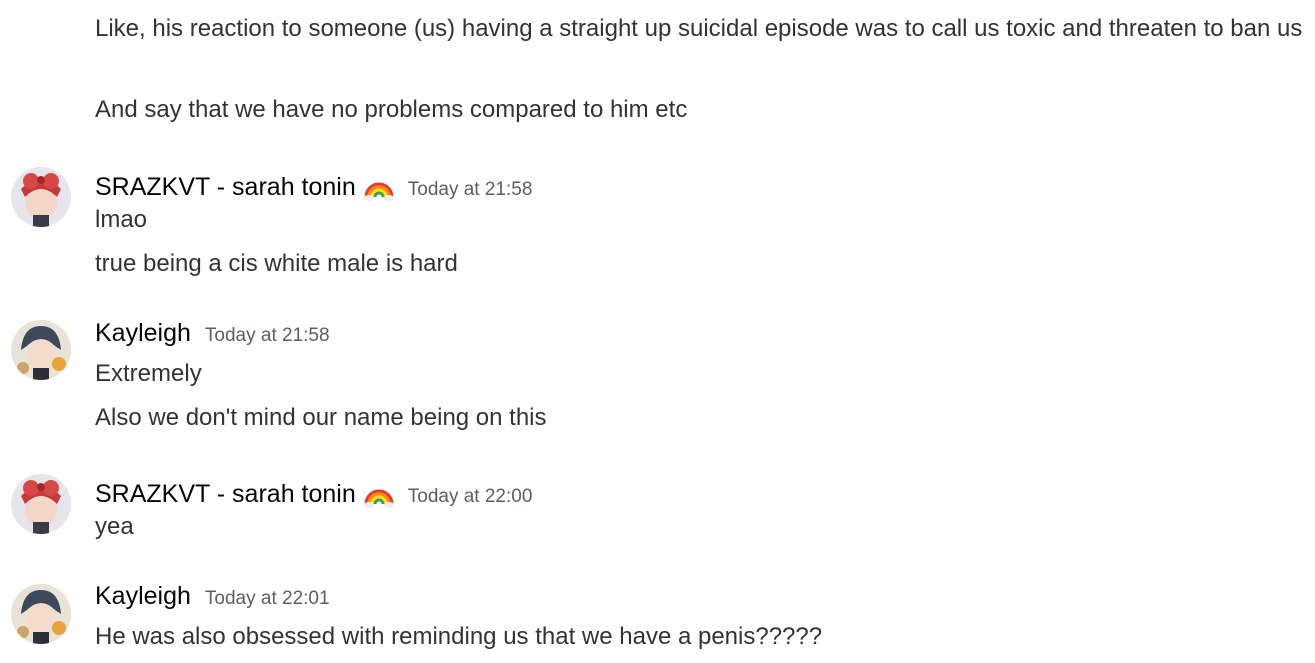 This screenshot has width=1315, height=663. I want to click on message-text: lmao, so click(121, 219).